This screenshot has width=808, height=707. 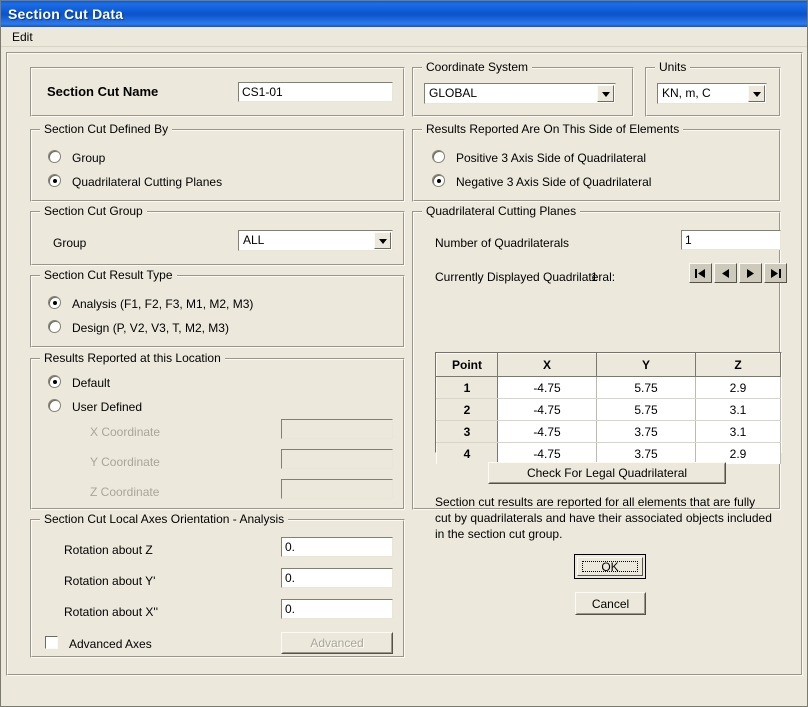 I want to click on coordinate-system-value: GLOBAL, so click(x=453, y=93).